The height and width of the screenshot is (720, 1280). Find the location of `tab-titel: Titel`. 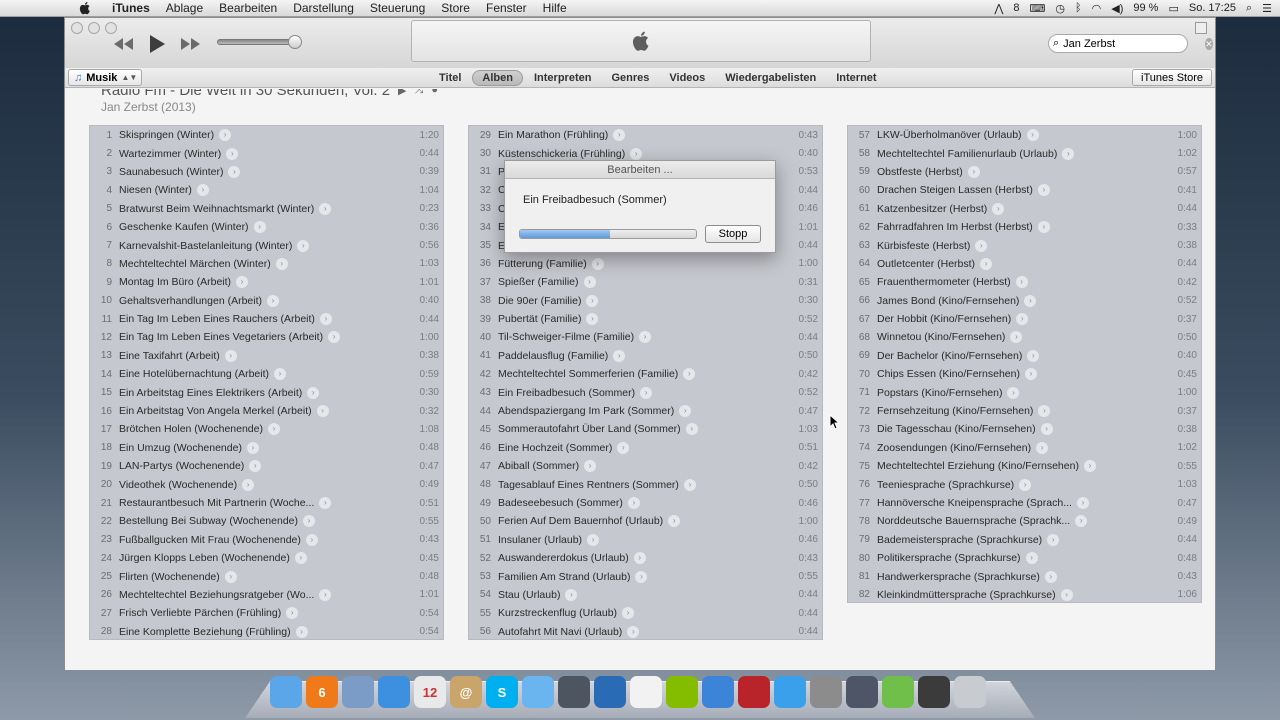

tab-titel: Titel is located at coordinates (450, 78).